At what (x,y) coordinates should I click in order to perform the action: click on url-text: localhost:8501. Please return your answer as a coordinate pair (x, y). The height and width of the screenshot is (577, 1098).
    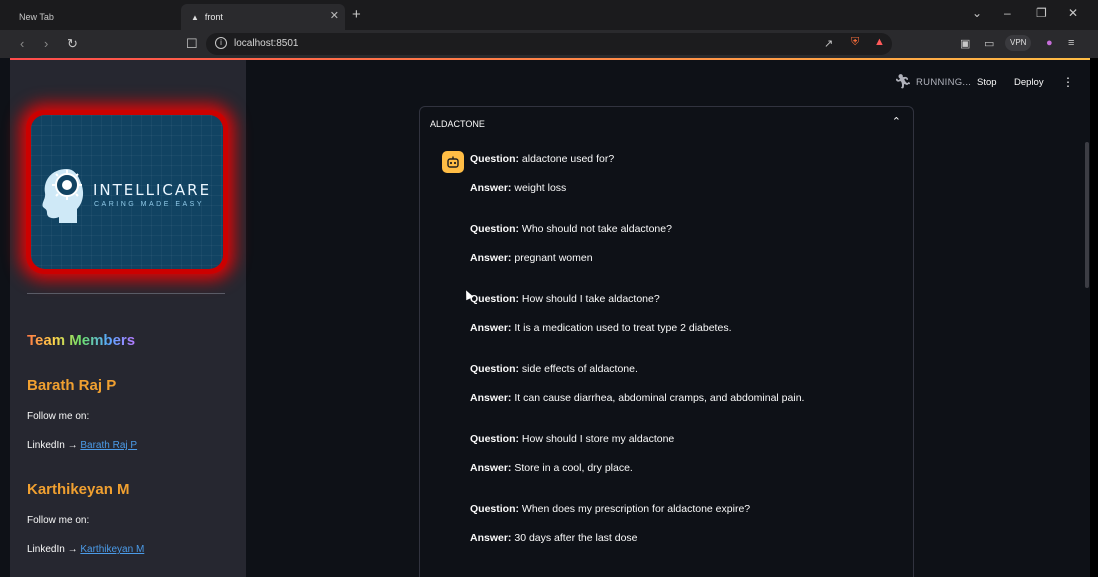
    Looking at the image, I should click on (266, 43).